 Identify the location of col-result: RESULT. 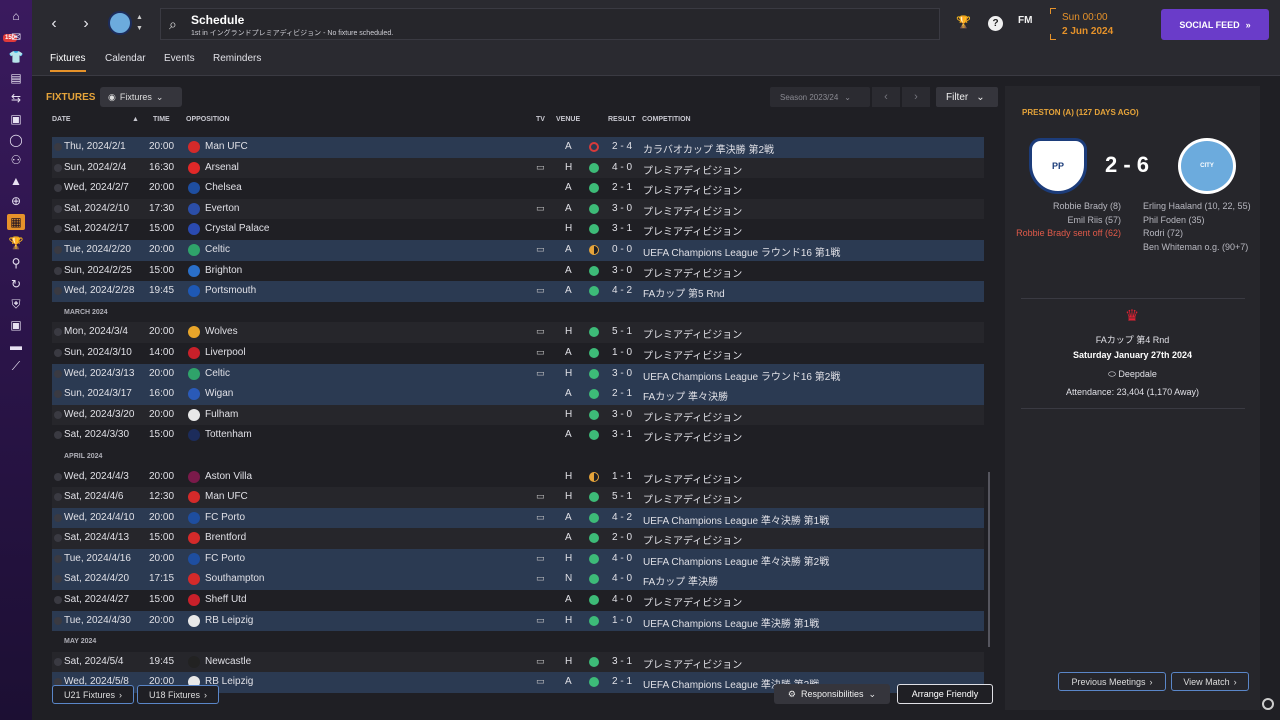
(621, 119).